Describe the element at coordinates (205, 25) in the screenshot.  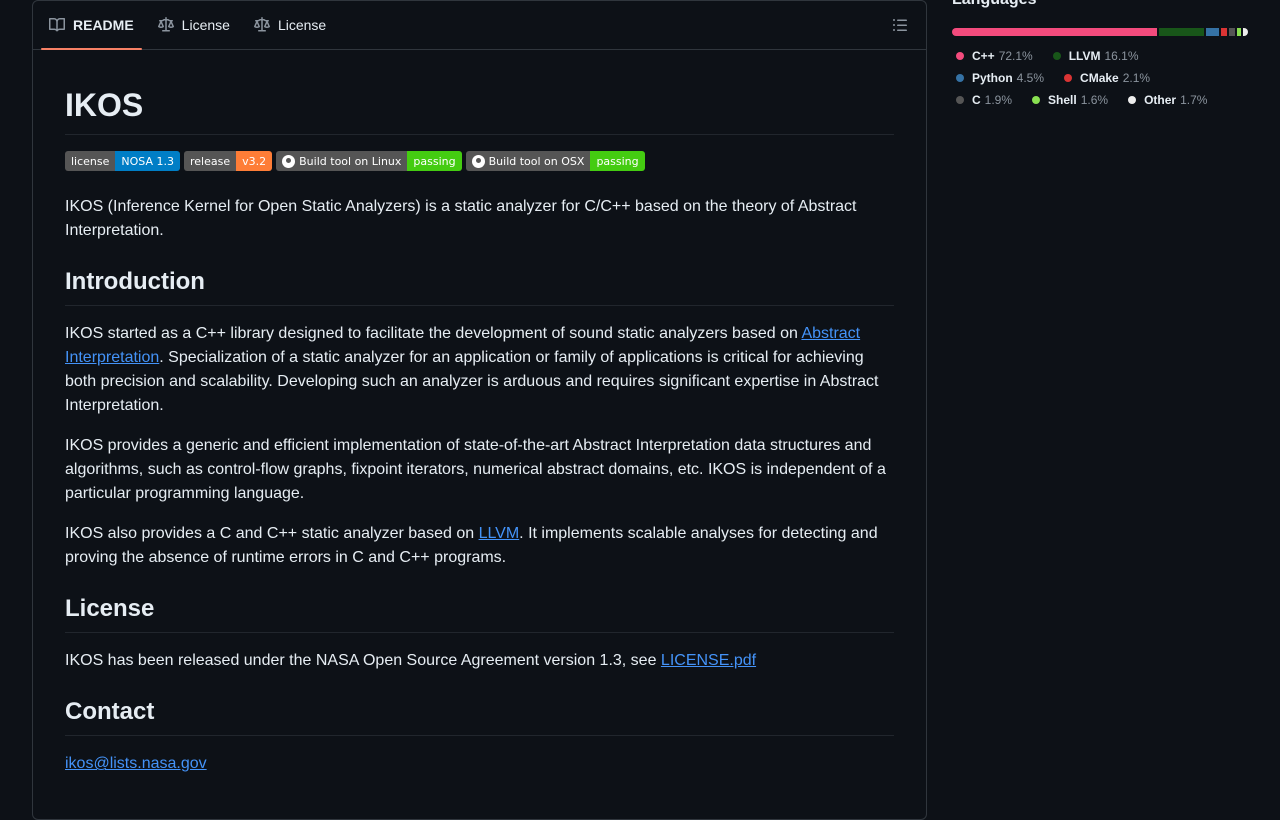
I see `tab-license-1-label: License` at that location.